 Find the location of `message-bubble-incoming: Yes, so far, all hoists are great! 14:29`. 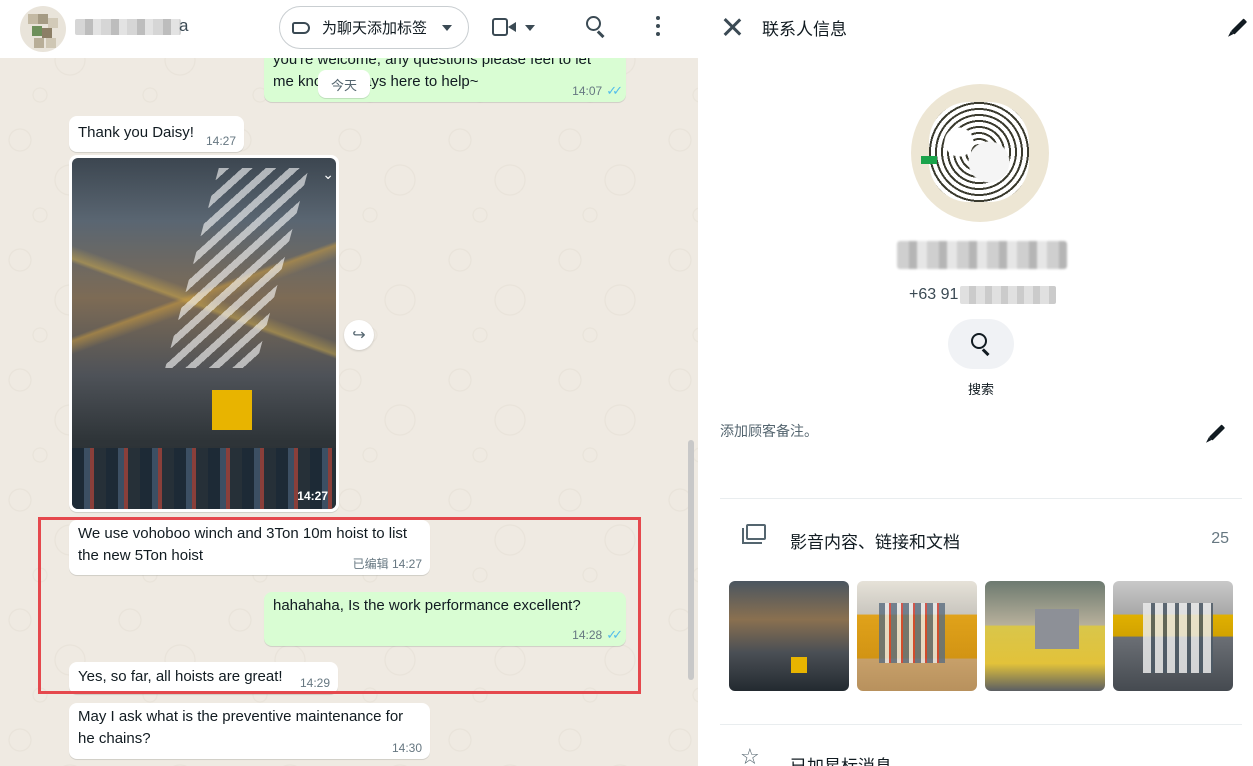

message-bubble-incoming: Yes, so far, all hoists are great! 14:29 is located at coordinates (203, 678).